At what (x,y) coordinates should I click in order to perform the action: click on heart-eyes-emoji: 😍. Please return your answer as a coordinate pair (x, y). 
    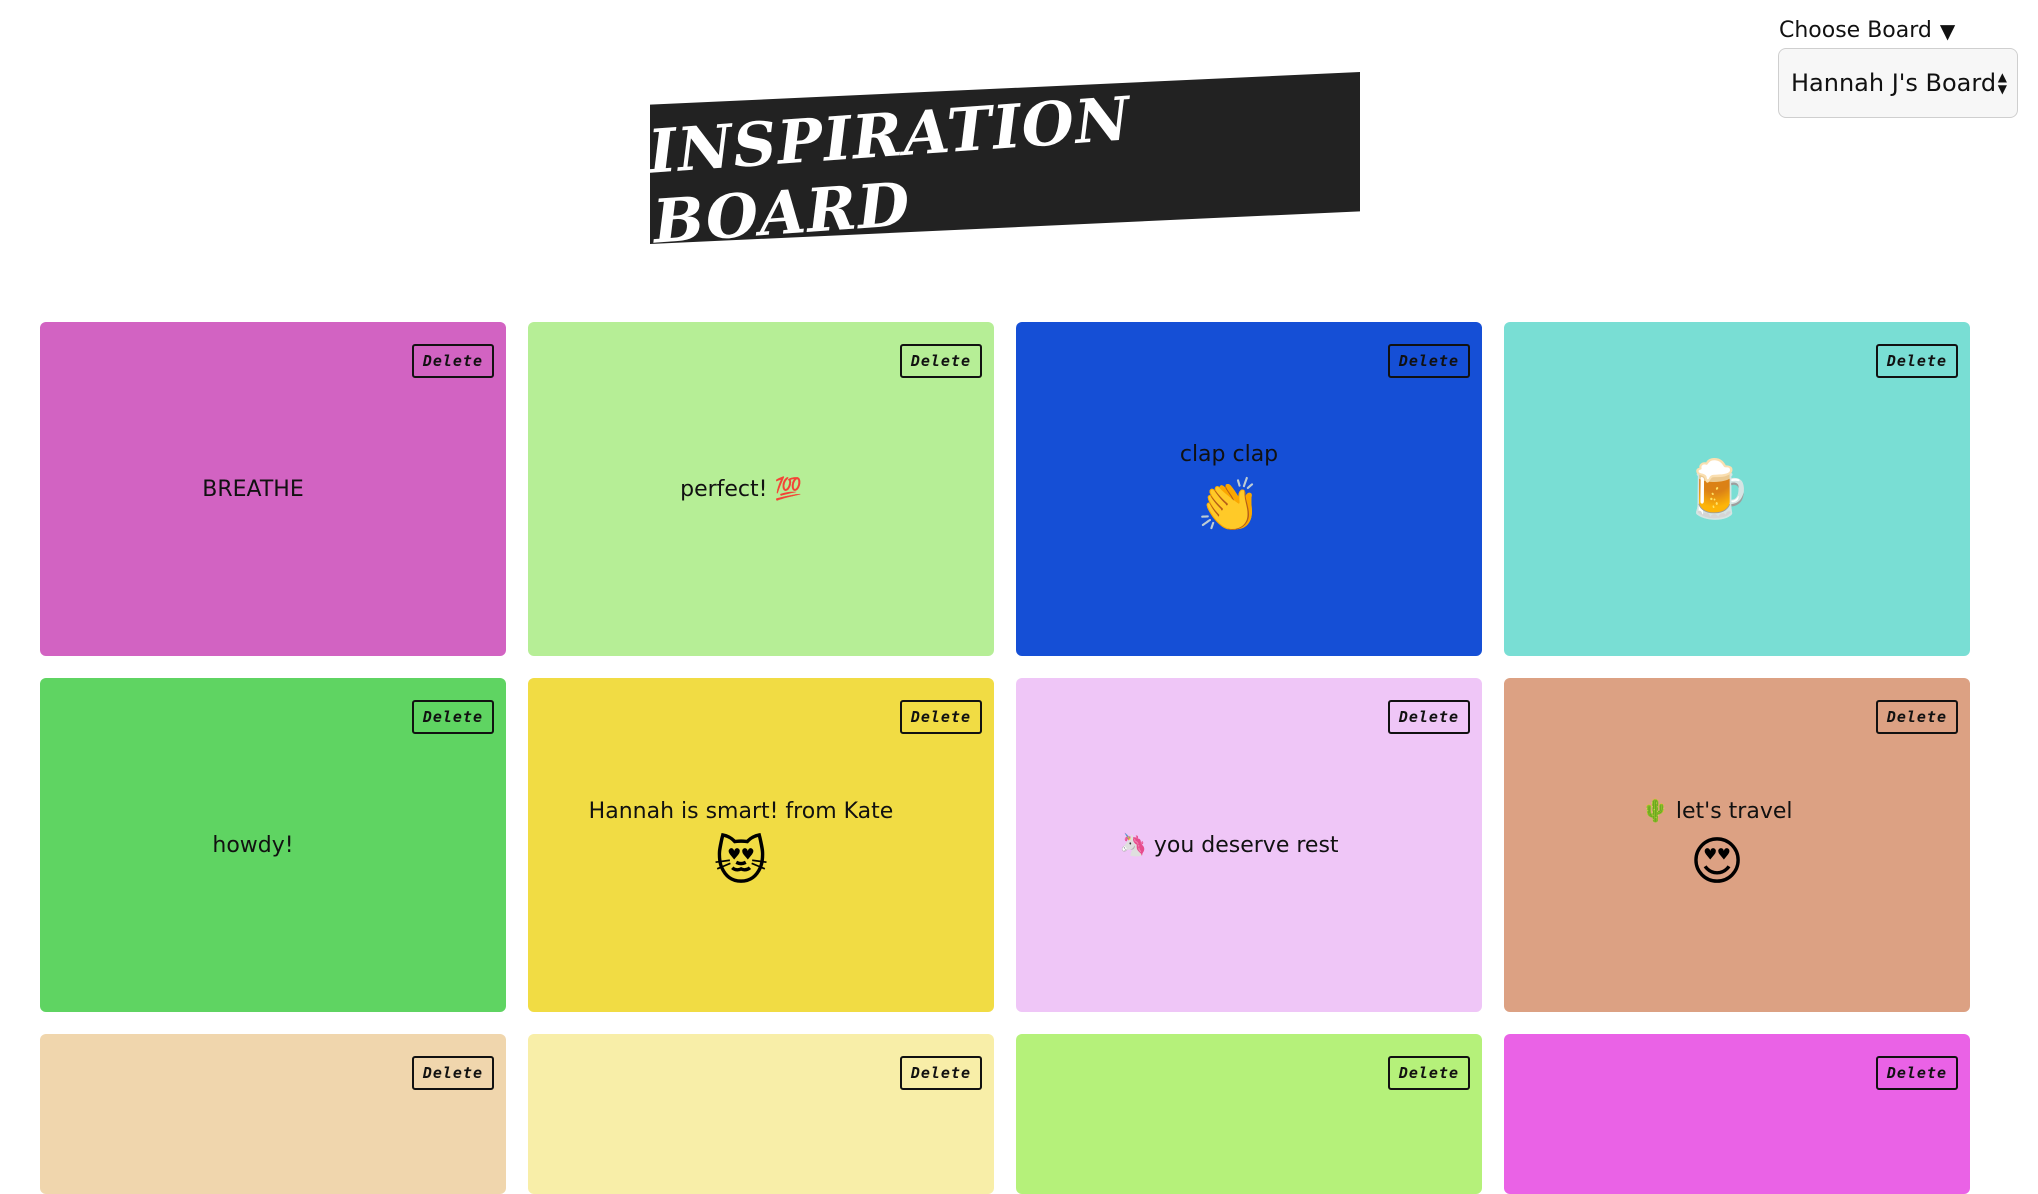
    Looking at the image, I should click on (1717, 861).